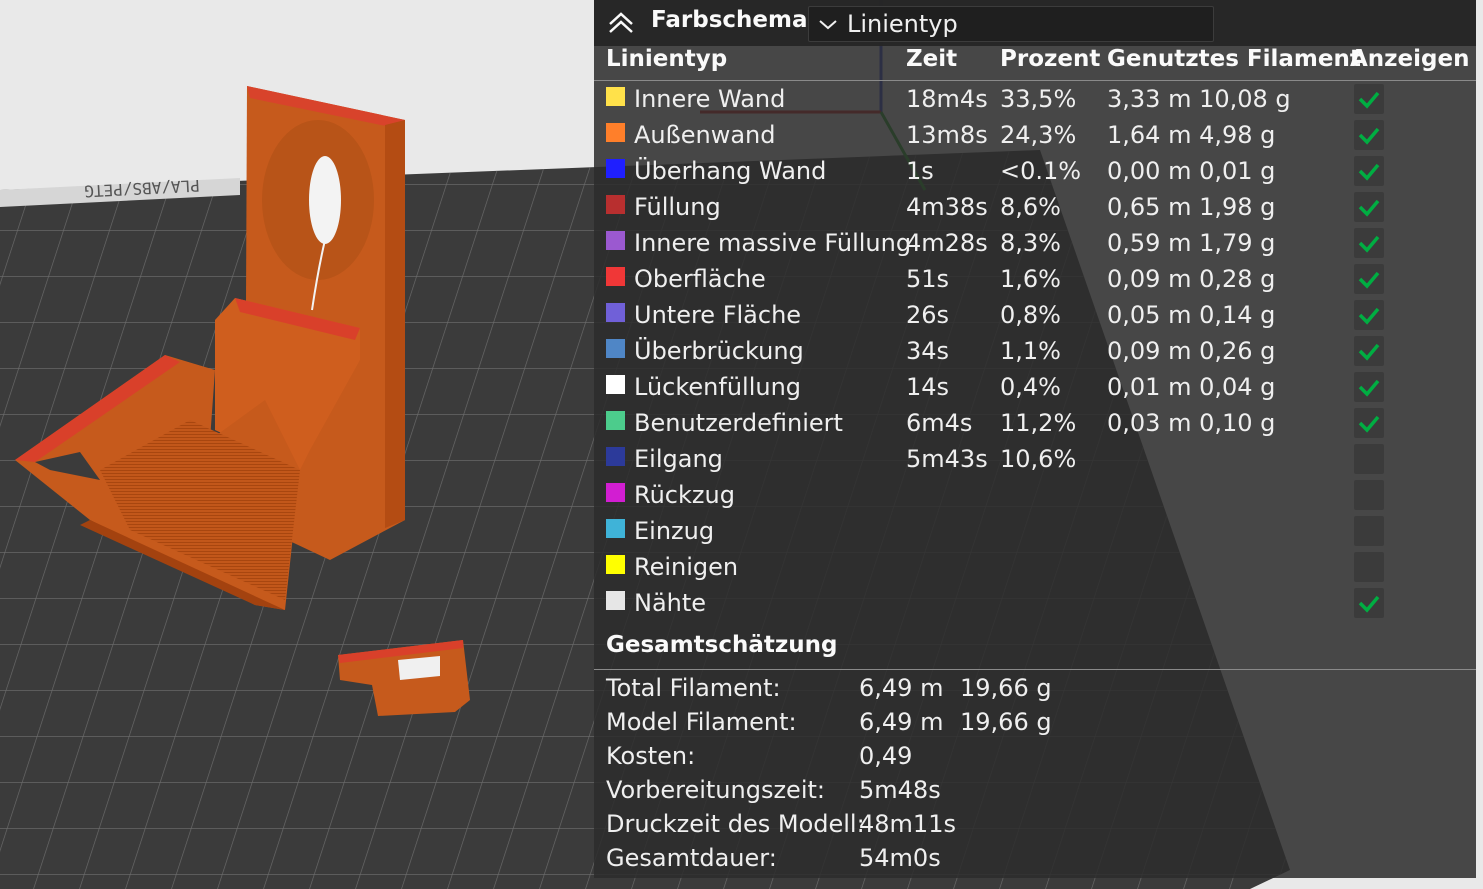 Image resolution: width=1483 pixels, height=889 pixels. I want to click on legend-row: Innere Wand 18m4s 33,5% 3,33 m 10,08 g, so click(1035, 99).